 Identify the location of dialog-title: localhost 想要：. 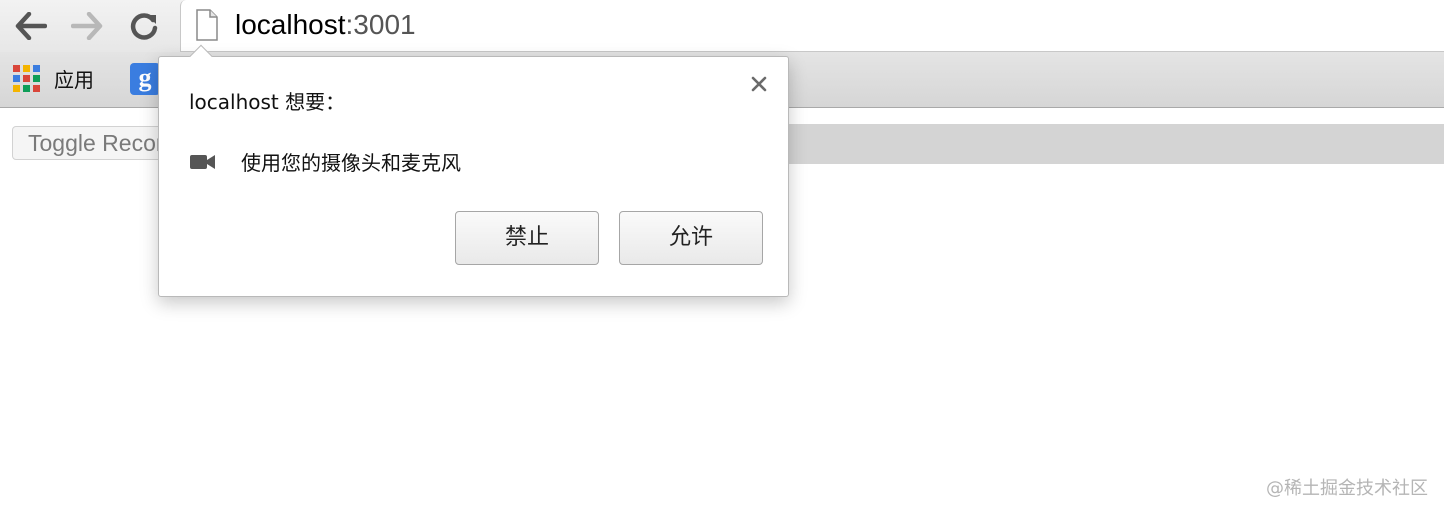
(267, 102).